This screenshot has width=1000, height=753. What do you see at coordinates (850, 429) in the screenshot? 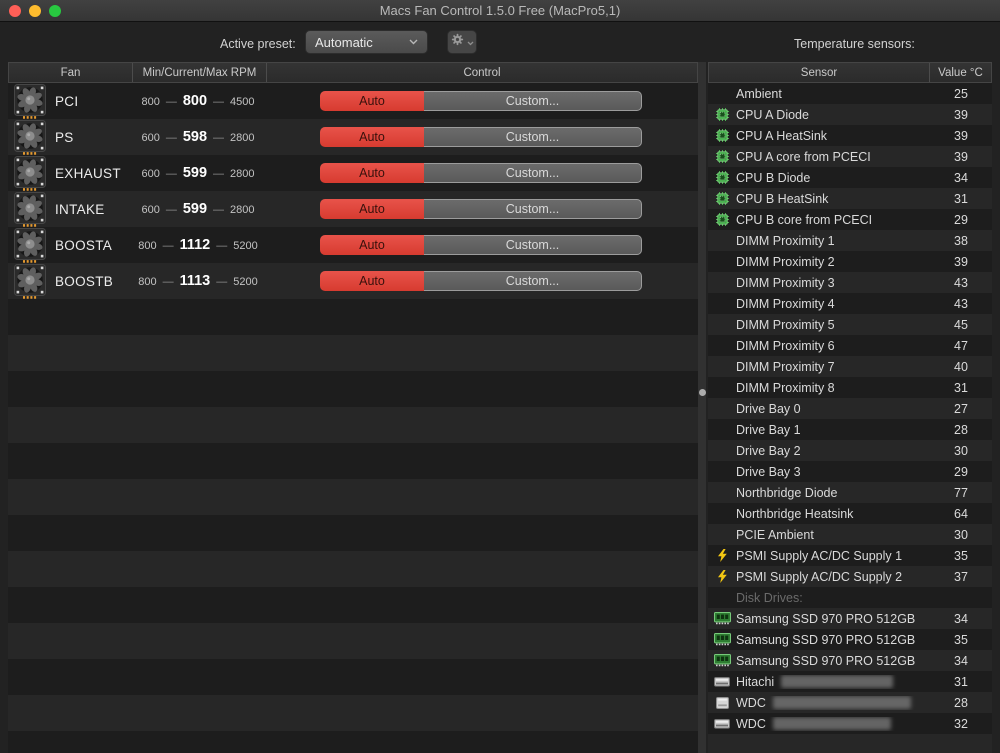
I see `sensor-row: Drive Bay 1 28` at bounding box center [850, 429].